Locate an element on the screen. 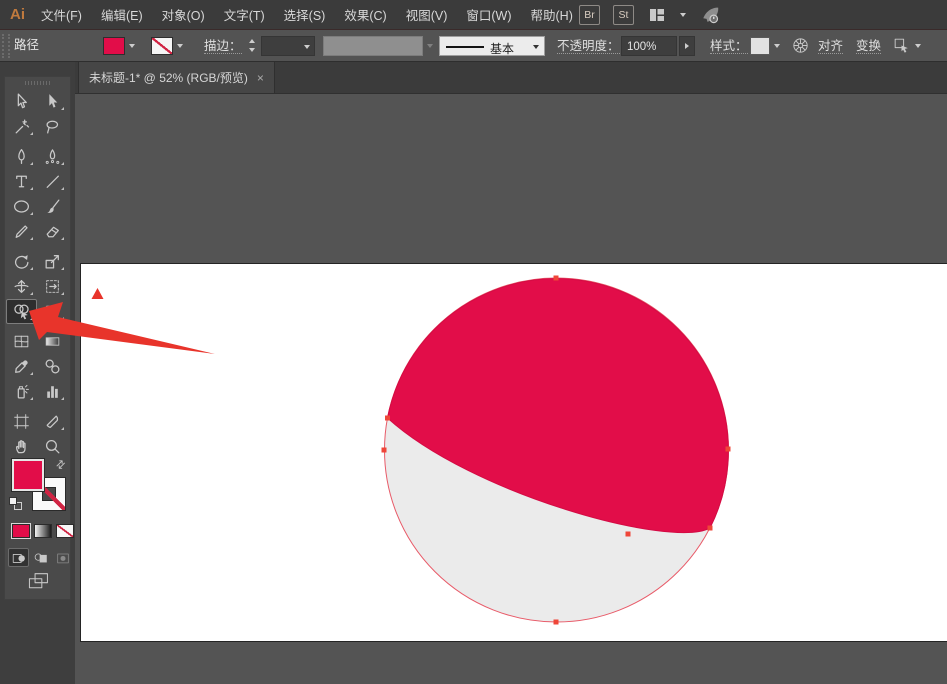 The height and width of the screenshot is (684, 947). rotate-tool-button is located at coordinates (21, 261).